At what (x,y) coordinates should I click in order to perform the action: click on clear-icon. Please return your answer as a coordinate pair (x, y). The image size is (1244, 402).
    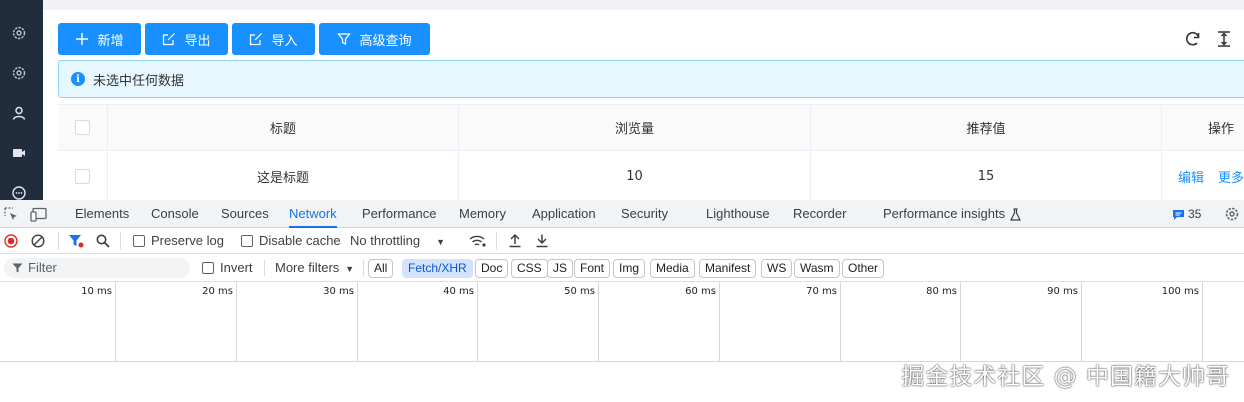
    Looking at the image, I should click on (38, 241).